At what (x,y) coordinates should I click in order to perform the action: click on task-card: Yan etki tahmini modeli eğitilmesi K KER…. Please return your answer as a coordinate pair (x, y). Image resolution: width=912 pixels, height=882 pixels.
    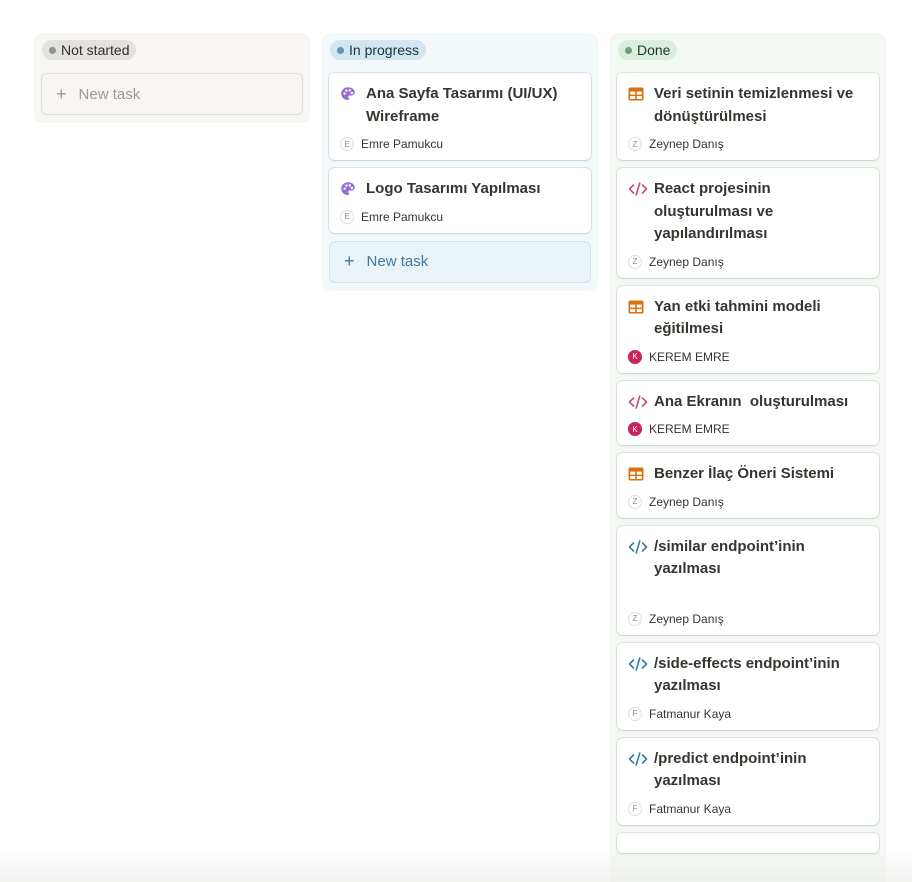
    Looking at the image, I should click on (748, 329).